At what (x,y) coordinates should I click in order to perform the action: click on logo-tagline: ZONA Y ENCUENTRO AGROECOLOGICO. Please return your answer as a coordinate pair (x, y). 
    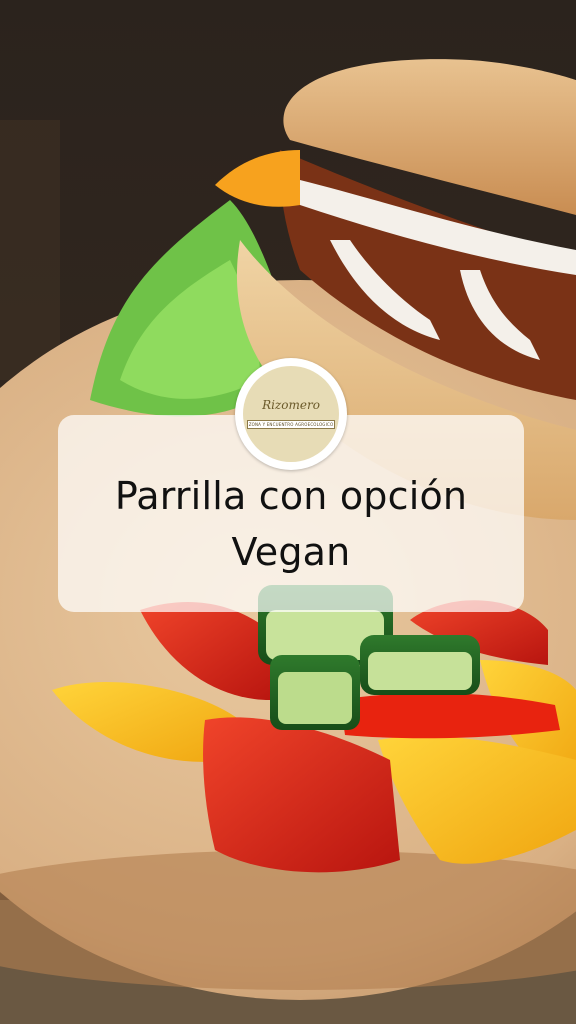
    Looking at the image, I should click on (291, 424).